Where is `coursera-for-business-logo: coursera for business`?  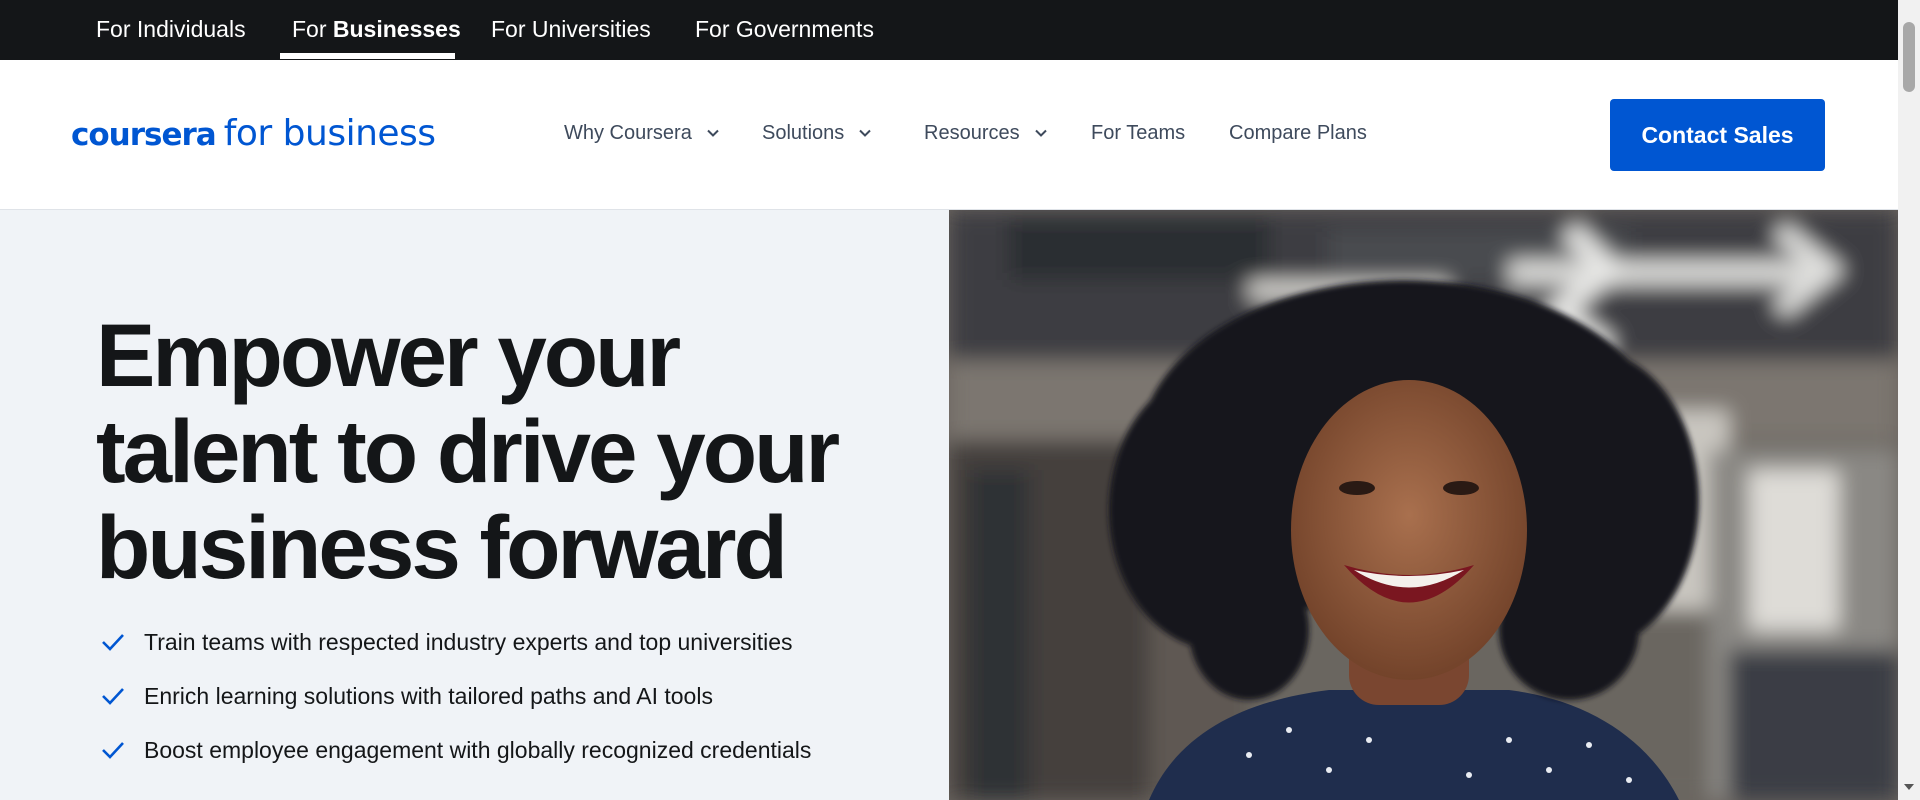 coursera-for-business-logo: coursera for business is located at coordinates (253, 133).